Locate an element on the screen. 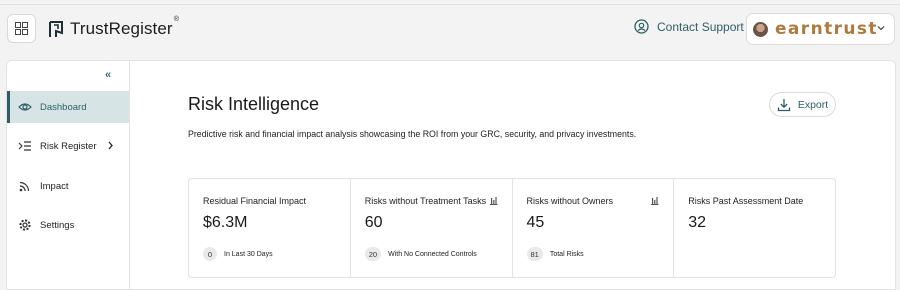 Image resolution: width=900 pixels, height=290 pixels. count-badge: 20 is located at coordinates (373, 254).